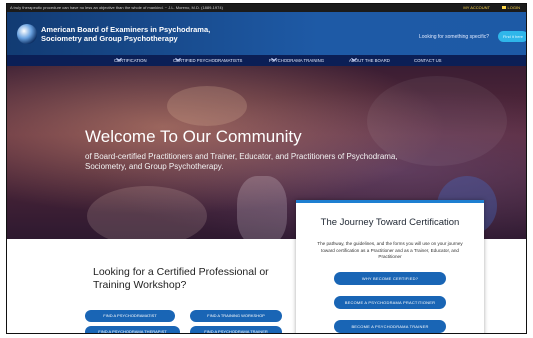 Image resolution: width=533 pixels, height=338 pixels. I want to click on search-prompt: Looking for something specific?, so click(454, 37).